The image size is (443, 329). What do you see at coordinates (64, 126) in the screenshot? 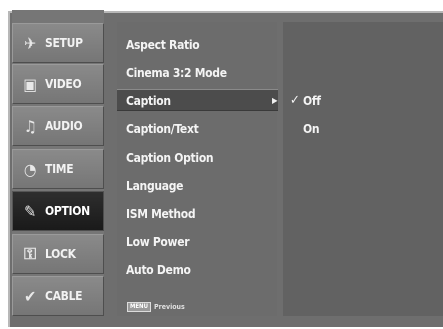
I see `category-label: AUDIO` at bounding box center [64, 126].